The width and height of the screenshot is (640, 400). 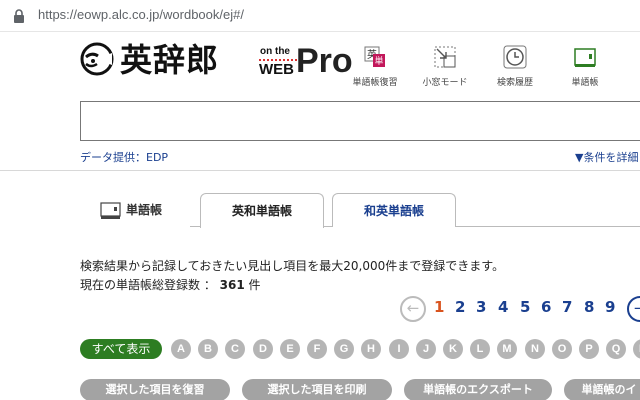 What do you see at coordinates (262, 210) in the screenshot?
I see `tab-english-japanese: 英和単語帳` at bounding box center [262, 210].